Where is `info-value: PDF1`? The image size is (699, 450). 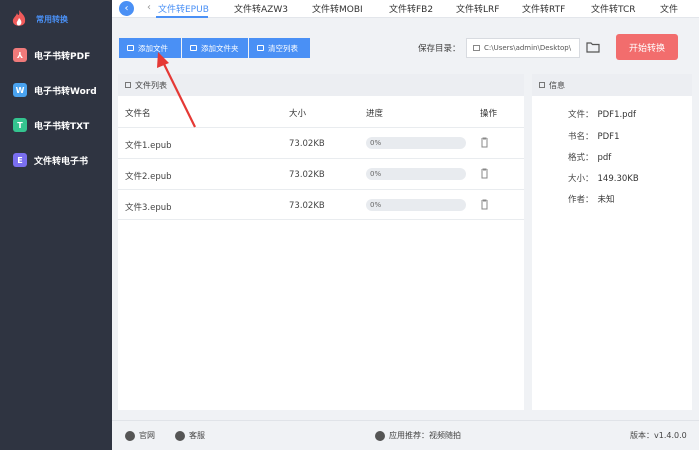 info-value: PDF1 is located at coordinates (608, 137).